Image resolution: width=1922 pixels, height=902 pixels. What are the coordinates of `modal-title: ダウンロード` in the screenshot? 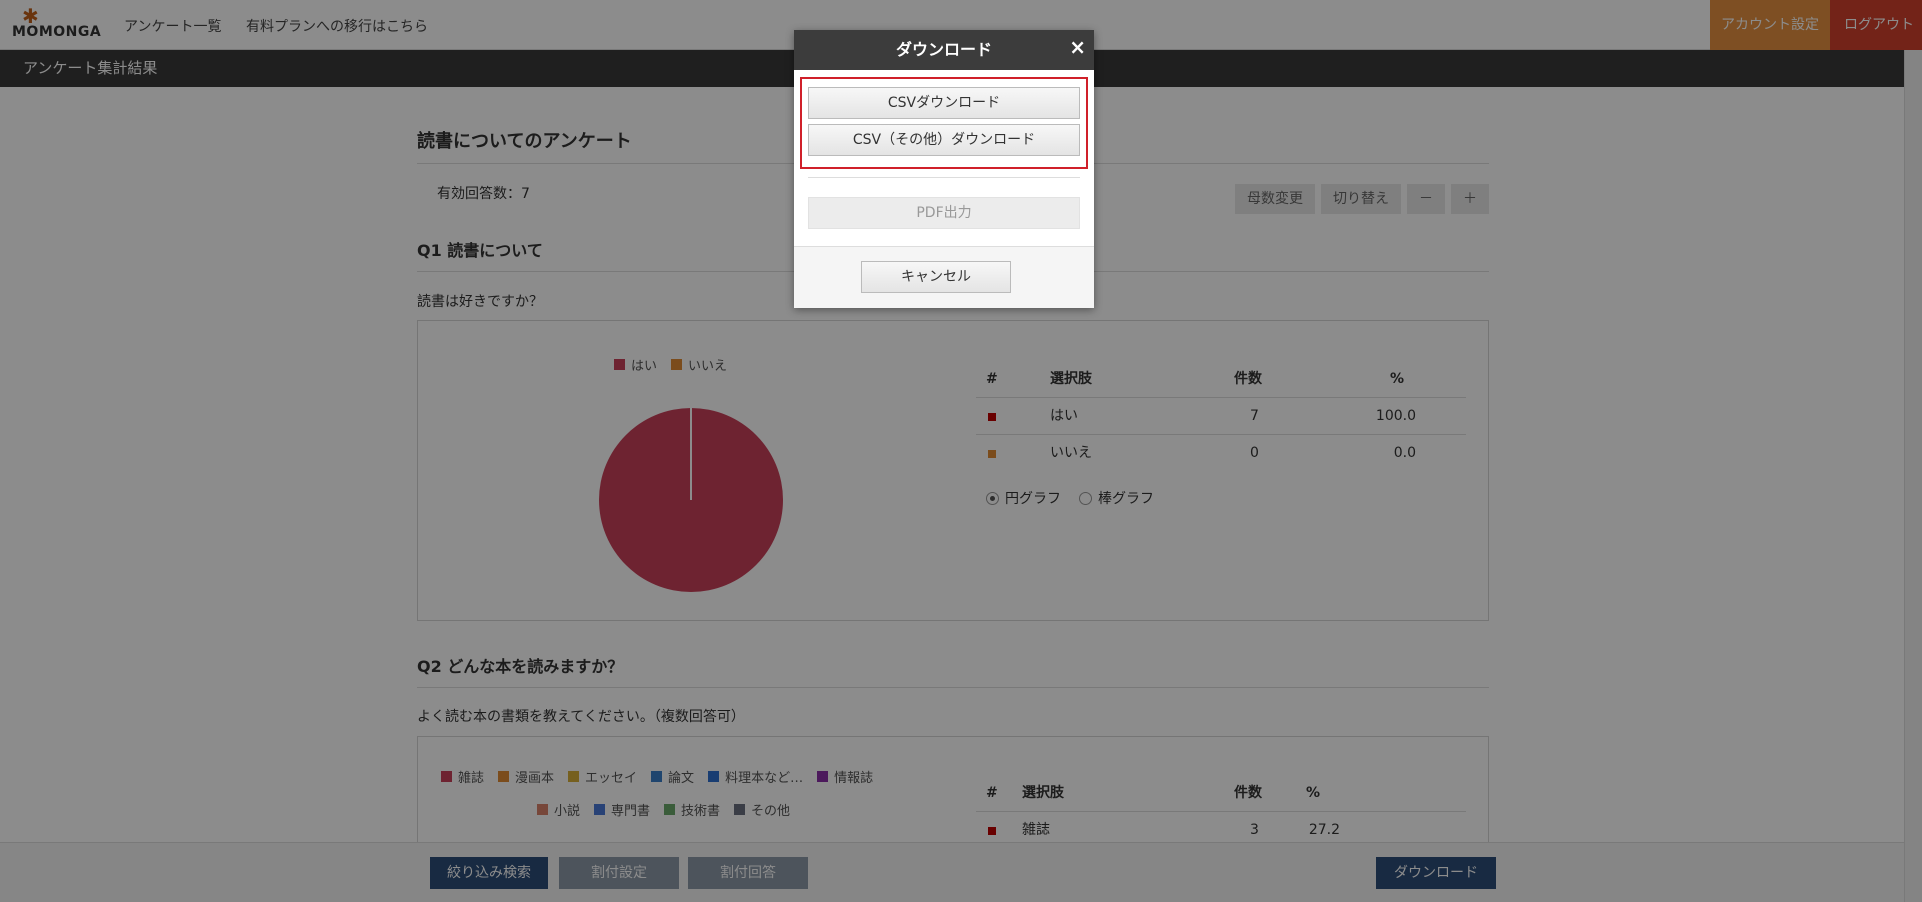 It's located at (943, 49).